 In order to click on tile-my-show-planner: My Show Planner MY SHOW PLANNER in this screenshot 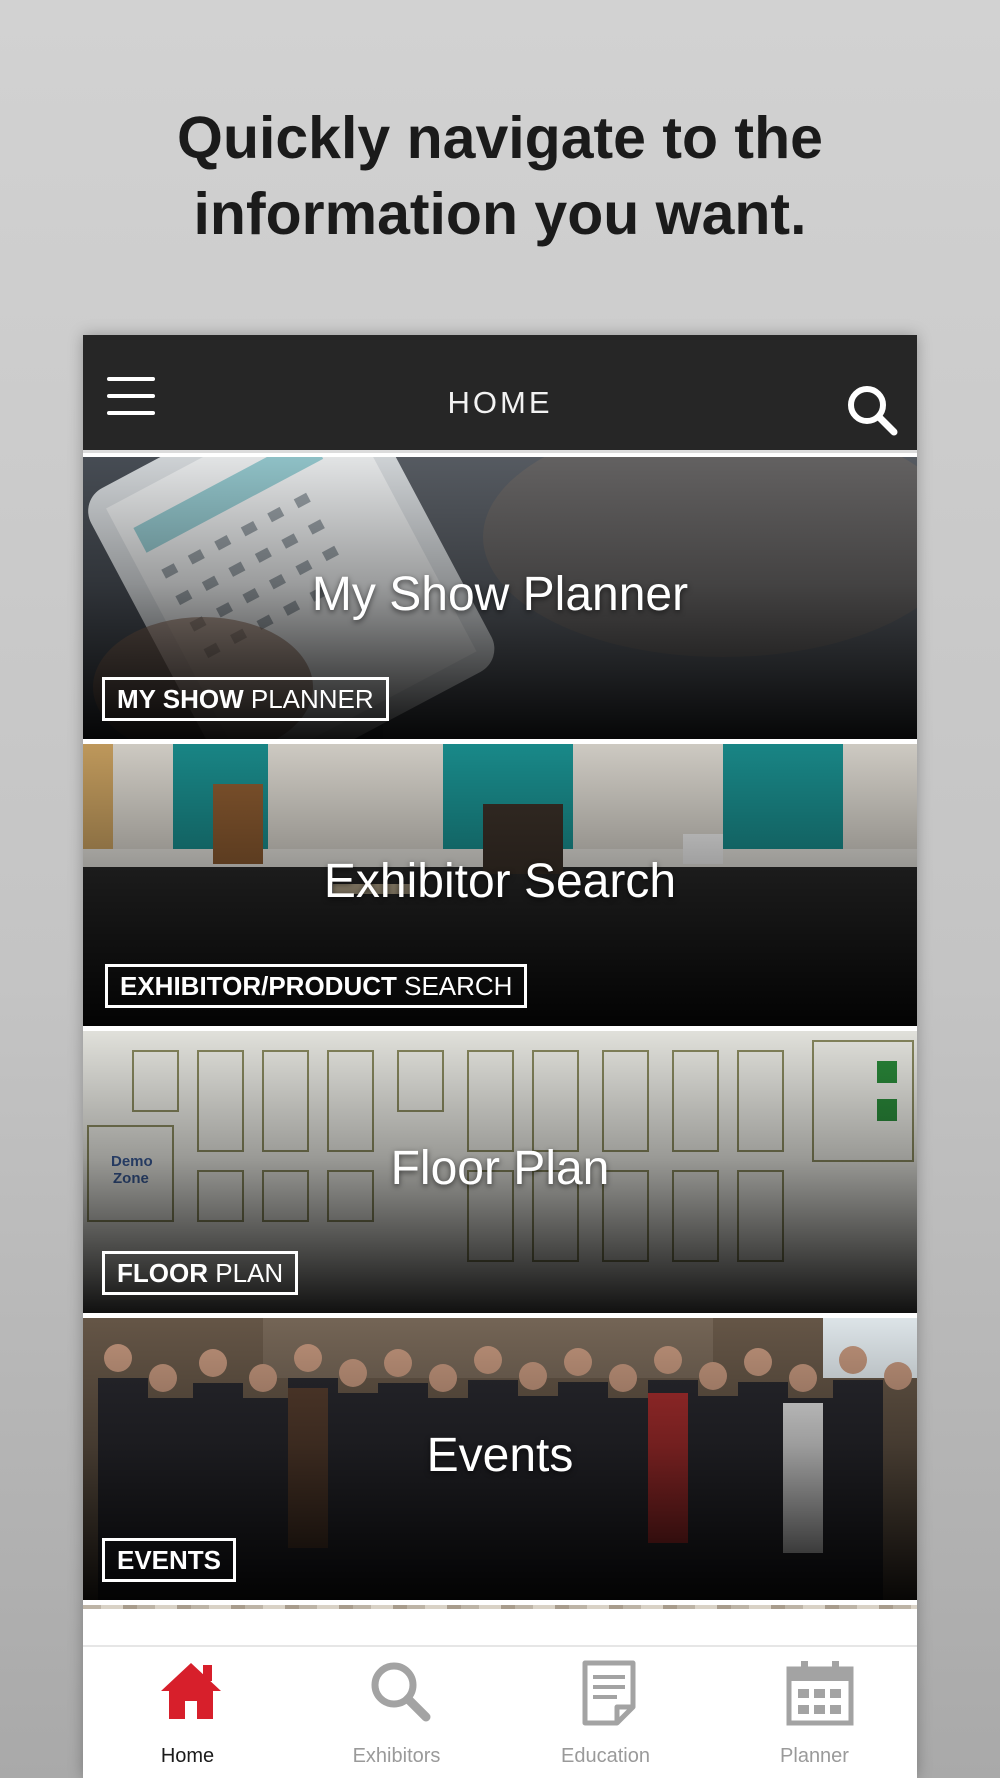, I will do `click(500, 598)`.